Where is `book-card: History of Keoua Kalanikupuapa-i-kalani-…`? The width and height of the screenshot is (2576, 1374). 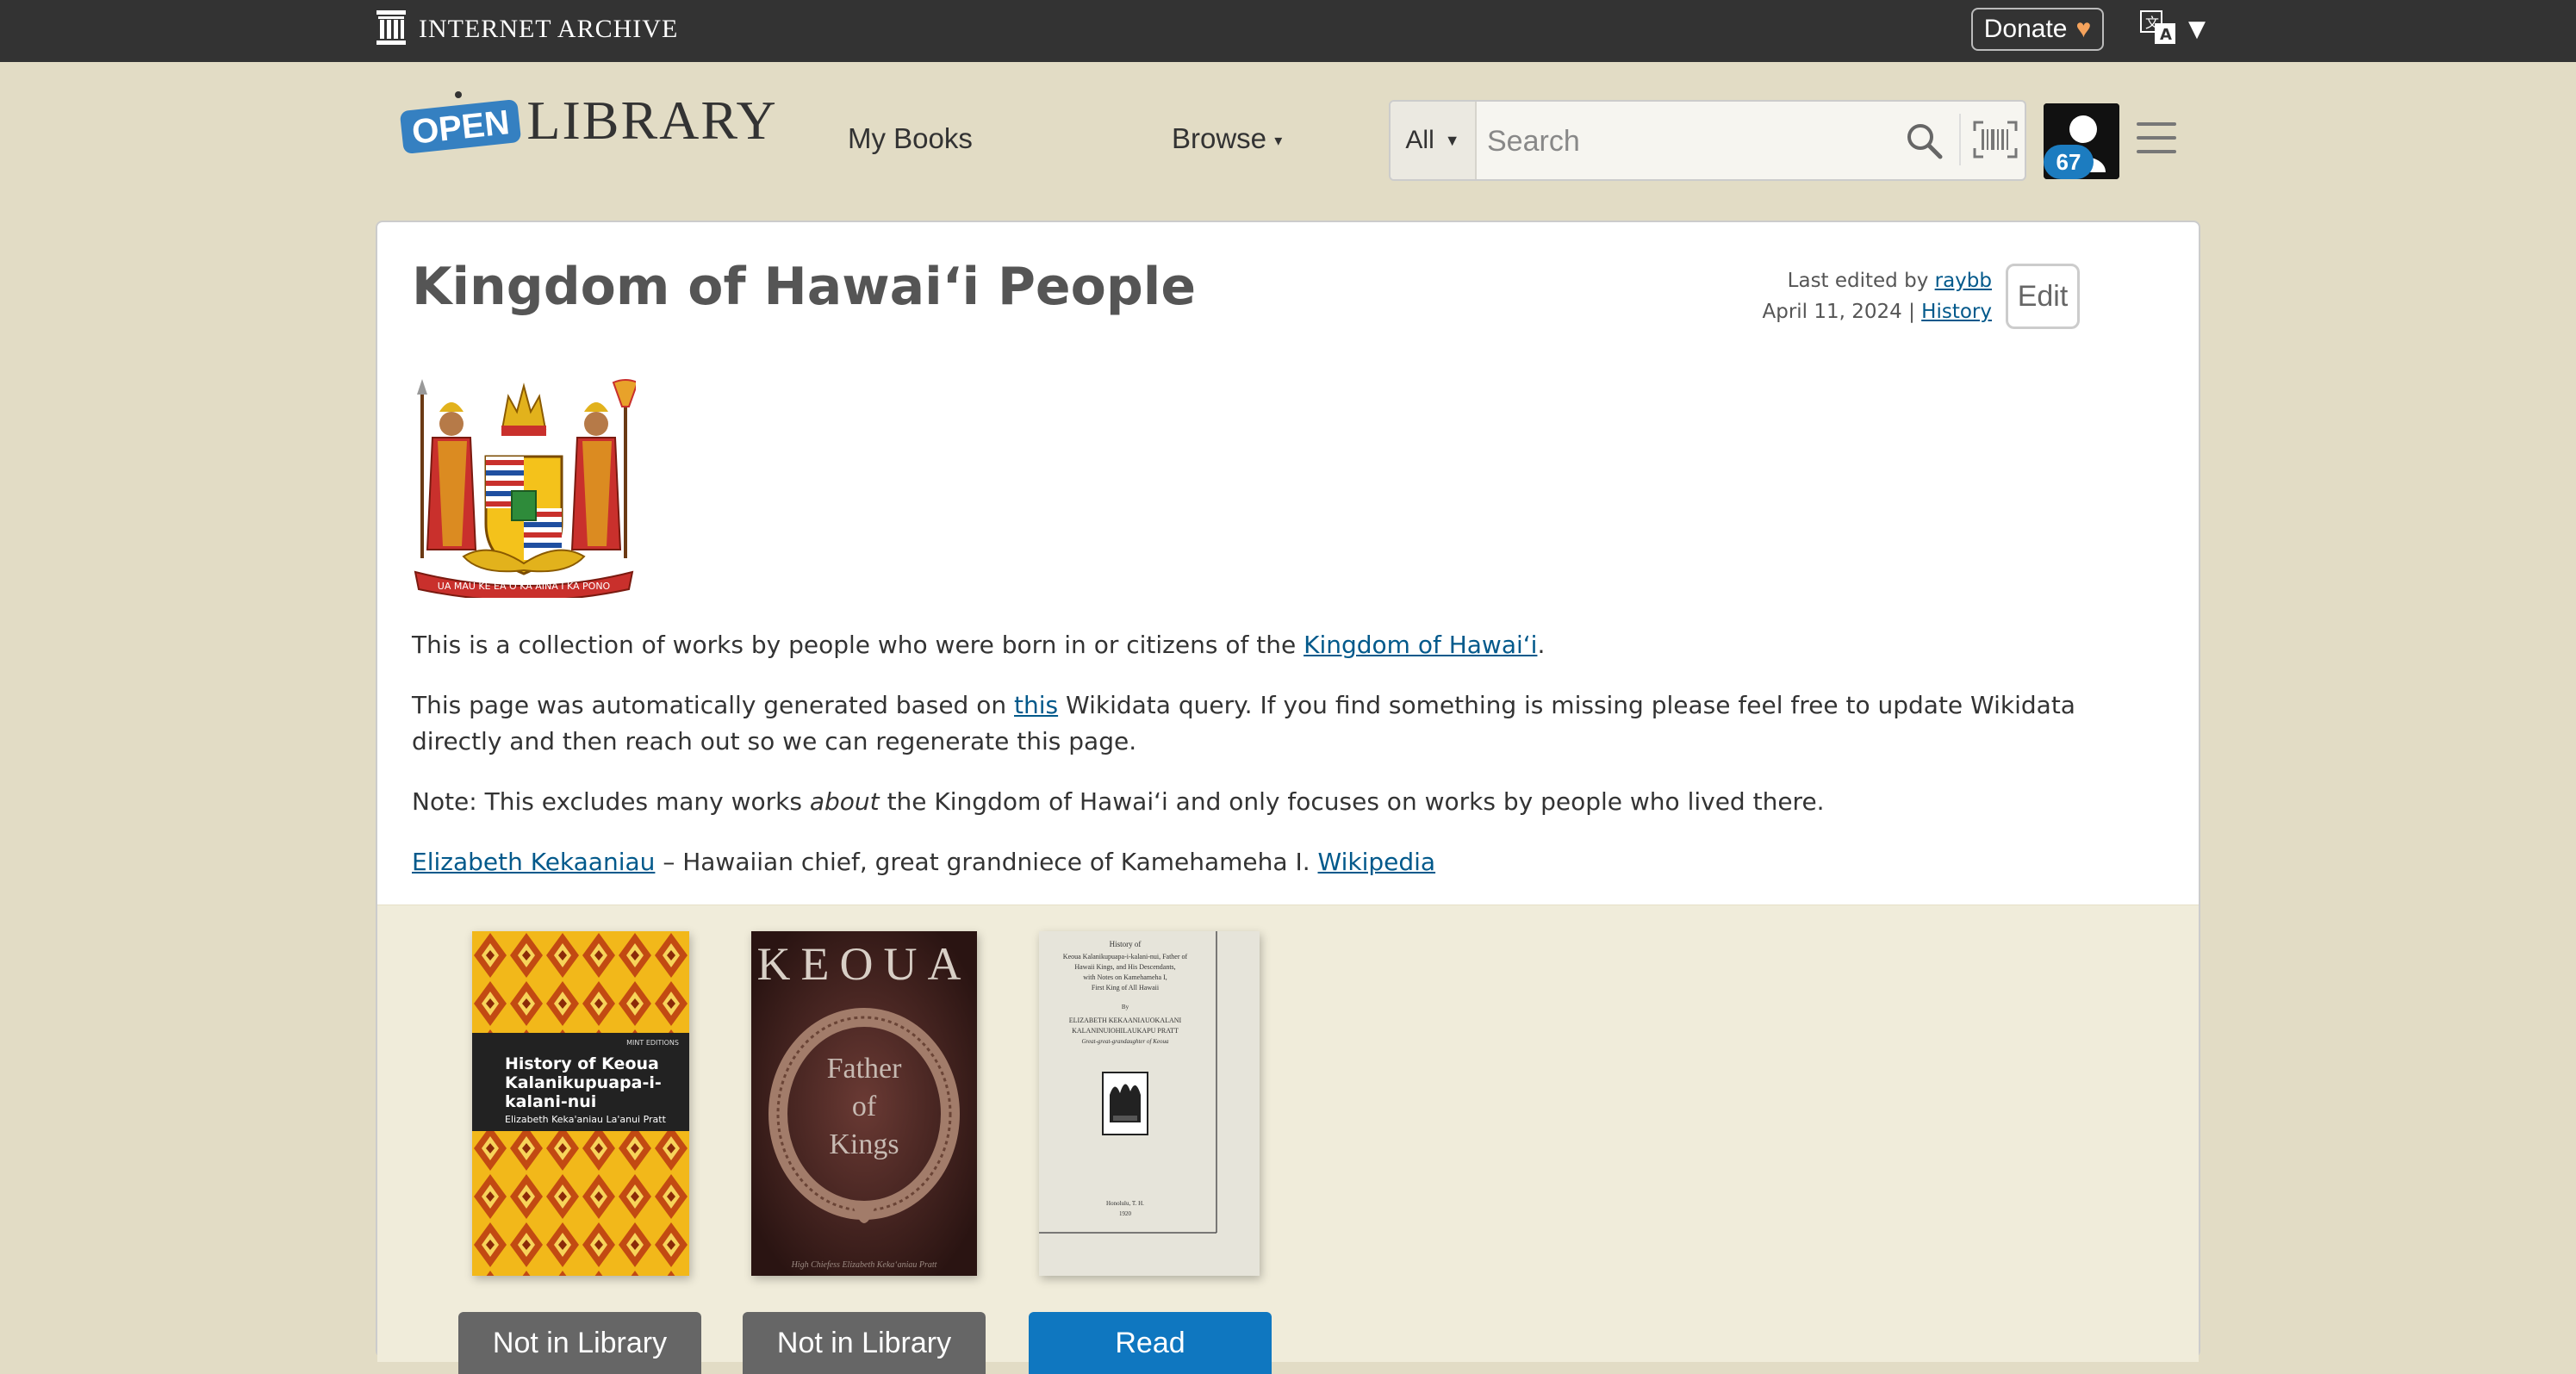 book-card: History of Keoua Kalanikupuapa-i-kalani-… is located at coordinates (1151, 1152).